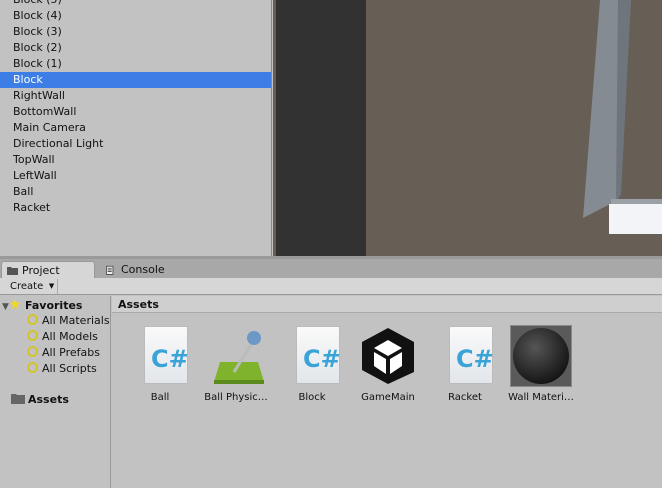 This screenshot has width=662, height=488. Describe the element at coordinates (135, 176) in the screenshot. I see `hierarchy-item: LeftWall` at that location.